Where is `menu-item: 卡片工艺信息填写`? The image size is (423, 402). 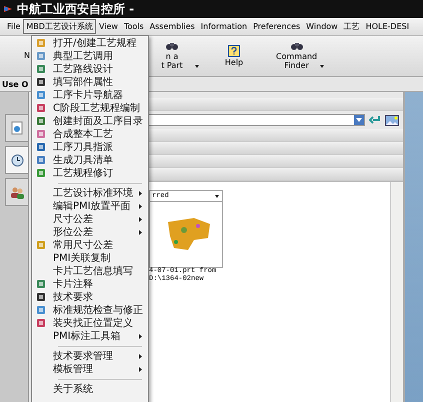 menu-item: 卡片工艺信息填写 is located at coordinates (90, 271).